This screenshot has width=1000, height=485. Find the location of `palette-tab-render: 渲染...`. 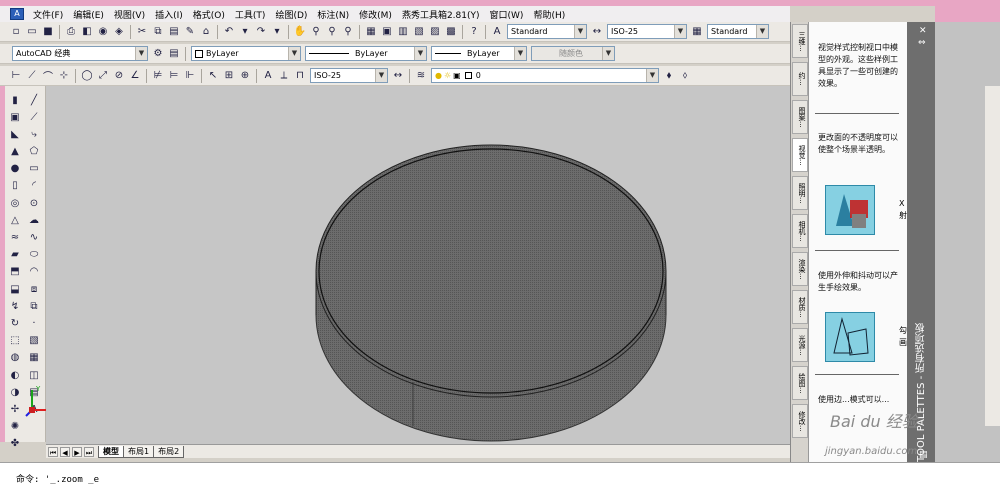

palette-tab-render: 渲染... is located at coordinates (800, 269).